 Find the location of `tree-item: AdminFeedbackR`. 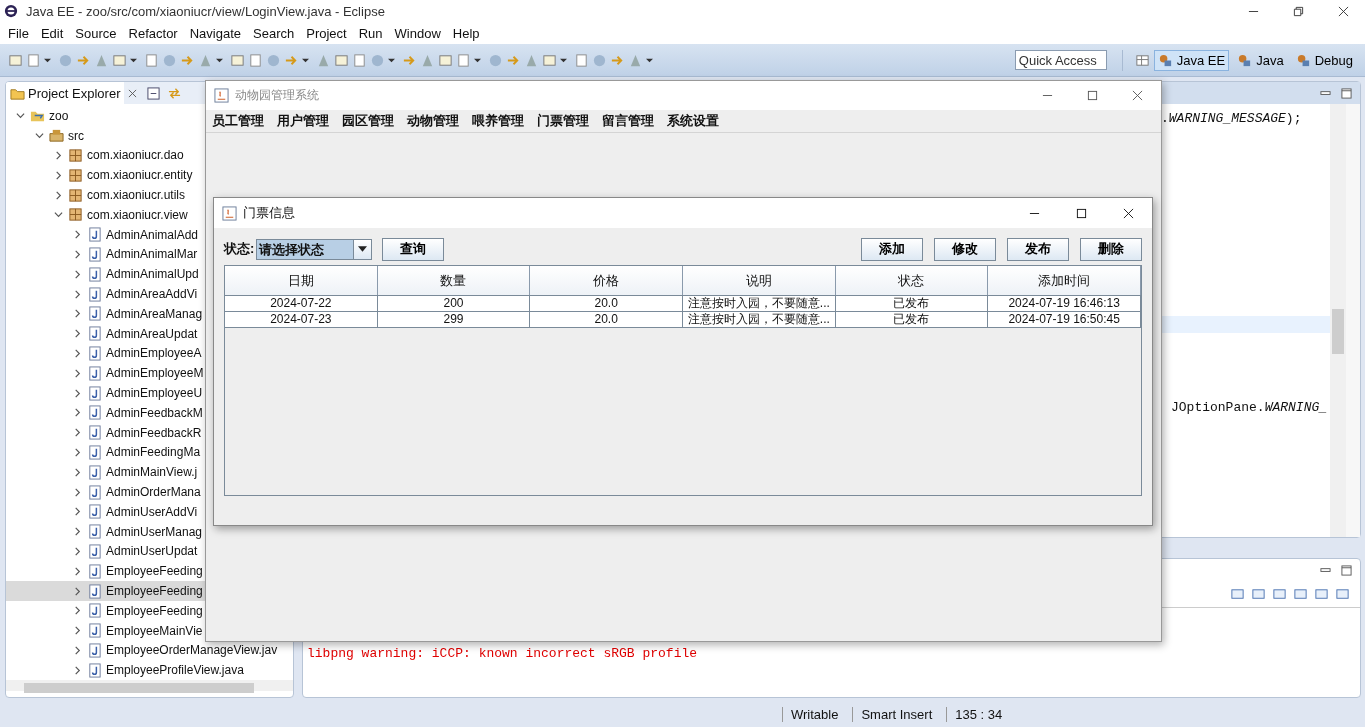

tree-item: AdminFeedbackR is located at coordinates (105, 432).